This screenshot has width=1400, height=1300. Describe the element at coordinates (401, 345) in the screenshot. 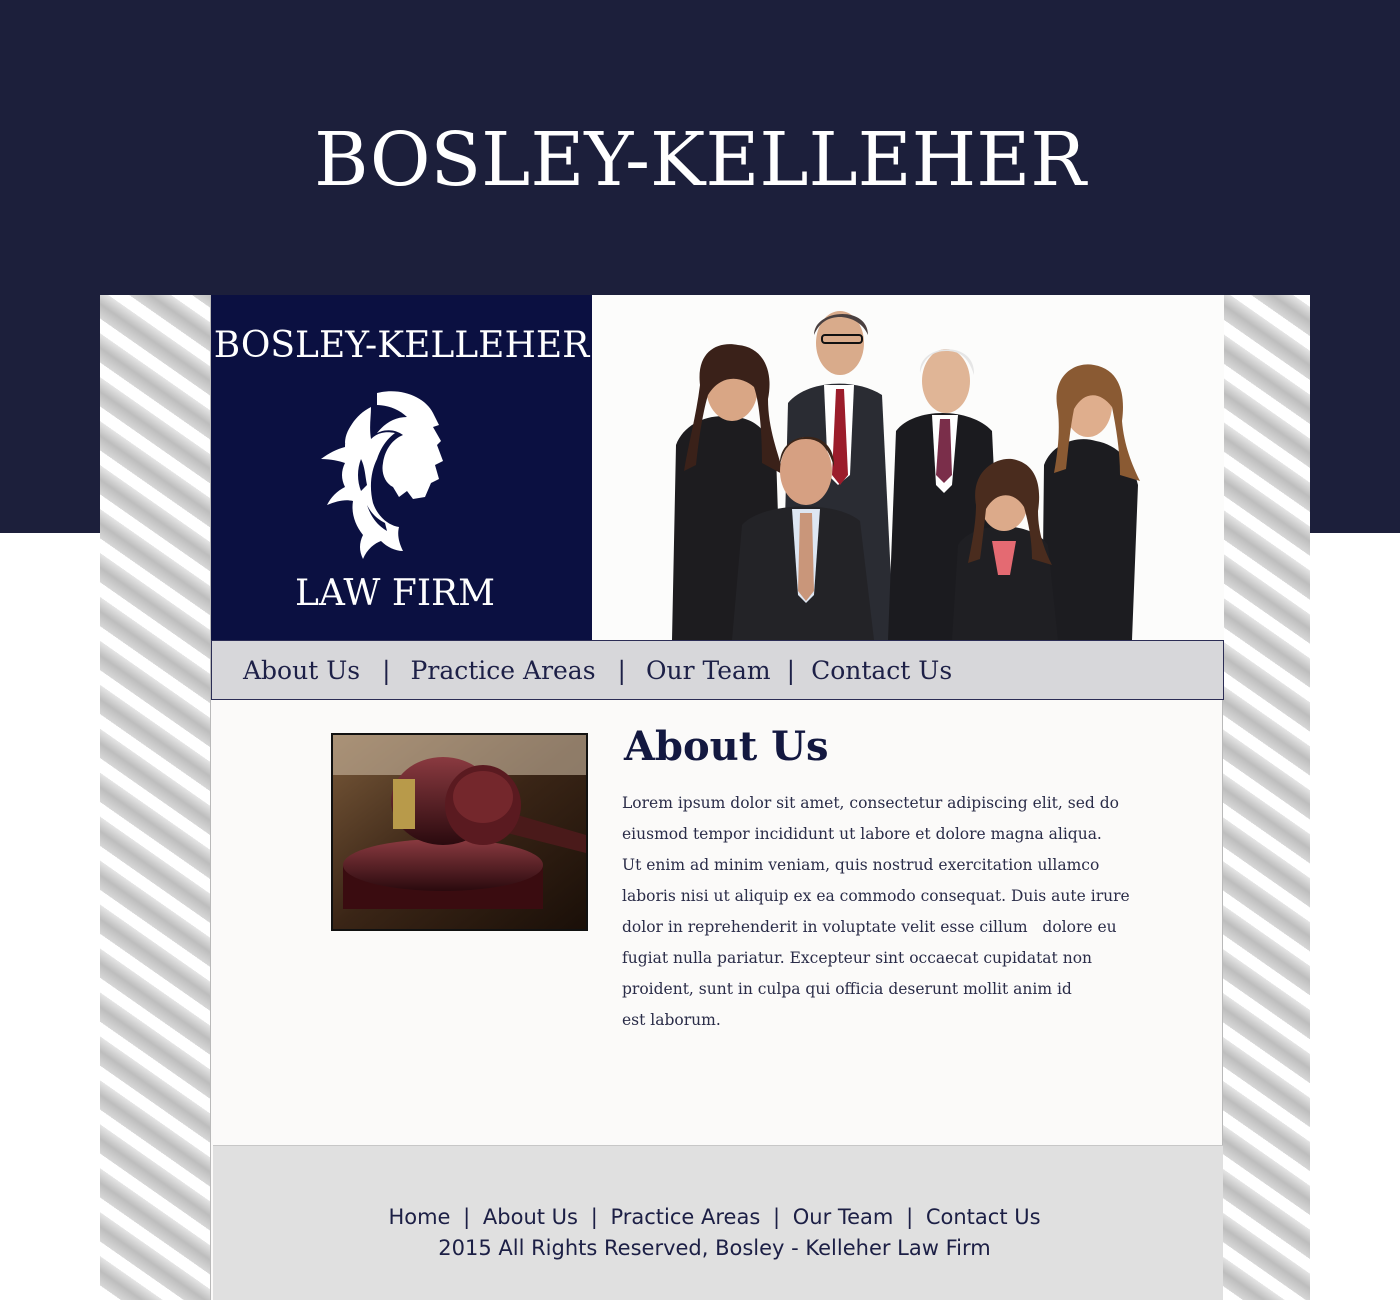

I see `logo-title: BOSLEY-KELLEHER` at that location.